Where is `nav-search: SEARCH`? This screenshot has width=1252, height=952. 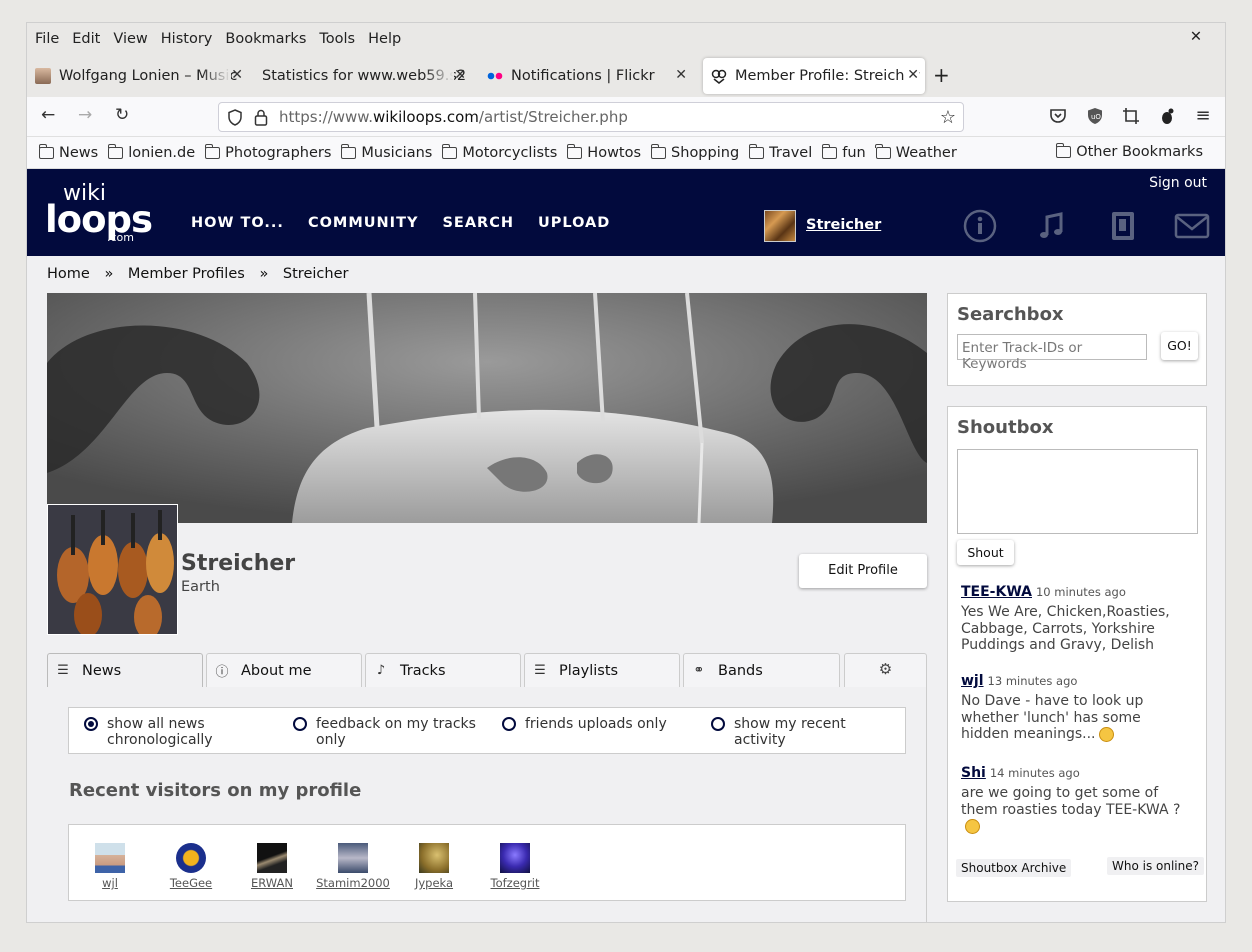 nav-search: SEARCH is located at coordinates (478, 223).